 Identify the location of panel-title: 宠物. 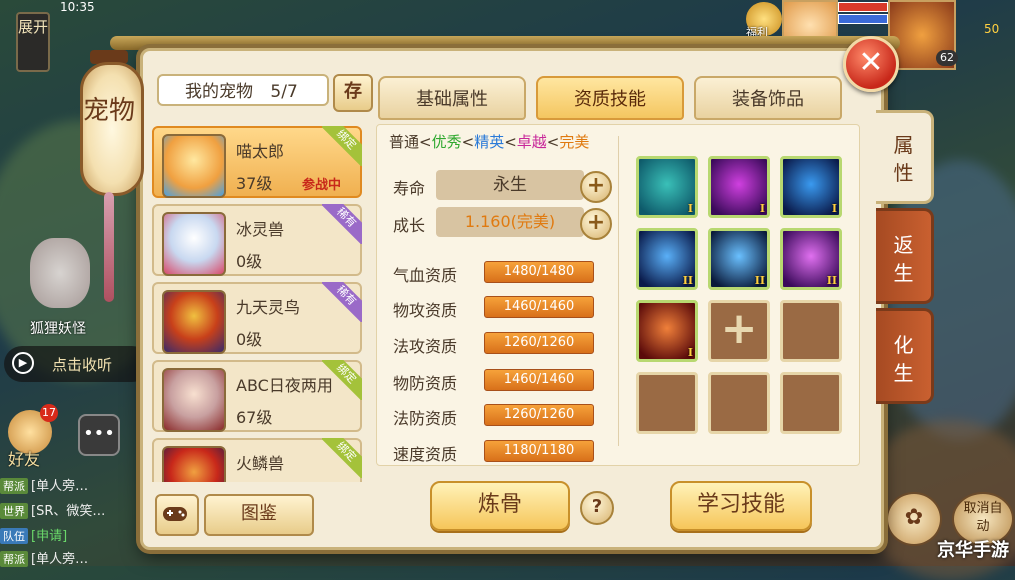
(108, 111).